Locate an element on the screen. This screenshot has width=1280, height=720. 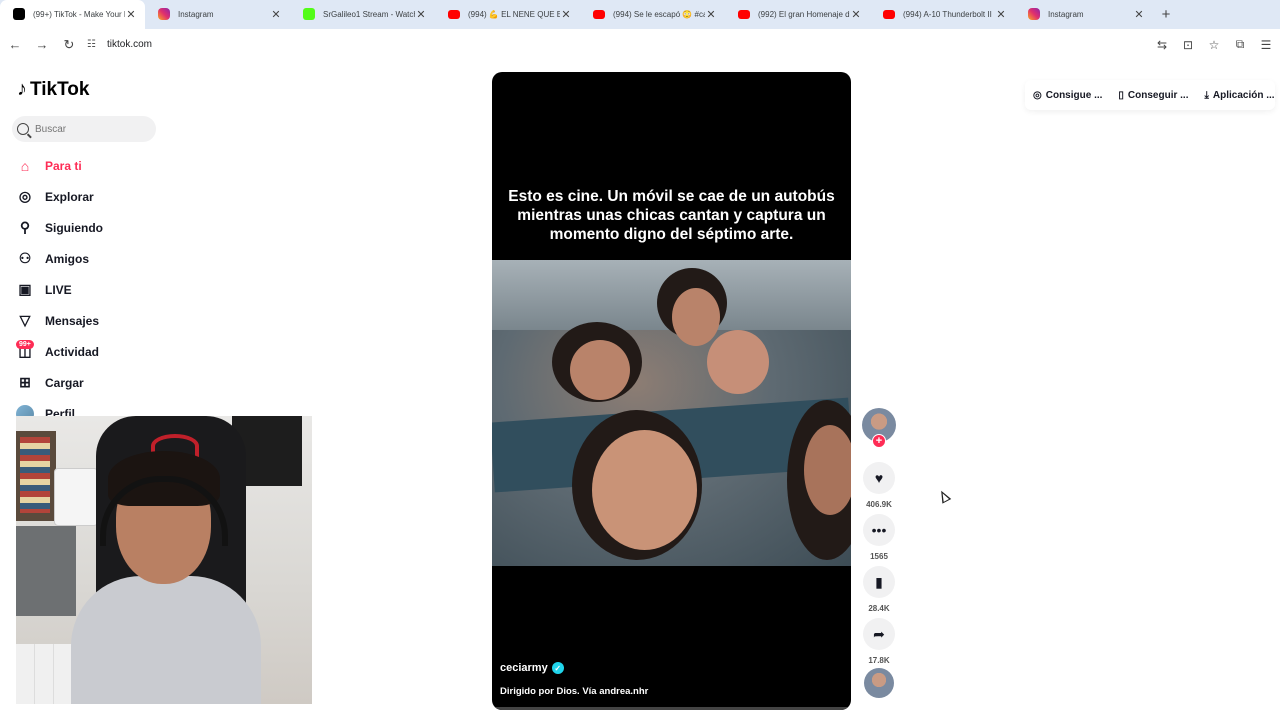
sidebar-item-amigos: ⚇ Amigos is located at coordinates (96, 258).